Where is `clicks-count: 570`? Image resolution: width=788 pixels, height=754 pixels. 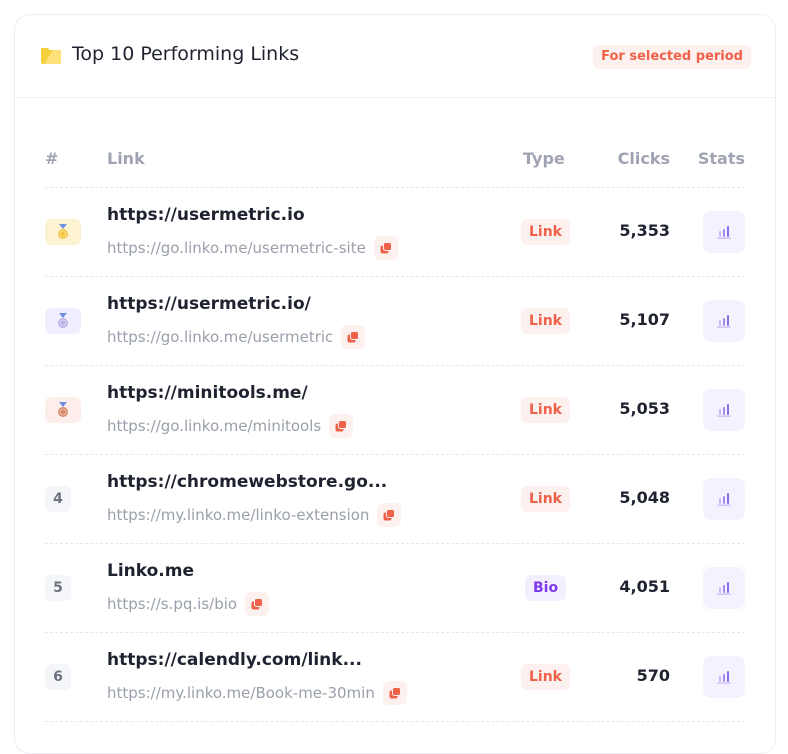 clicks-count: 570 is located at coordinates (653, 675).